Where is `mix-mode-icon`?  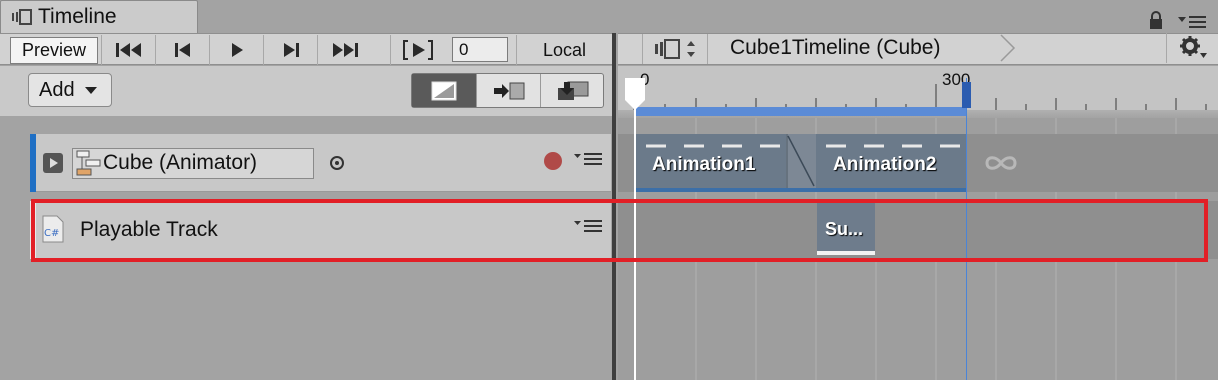
mix-mode-icon is located at coordinates (444, 90).